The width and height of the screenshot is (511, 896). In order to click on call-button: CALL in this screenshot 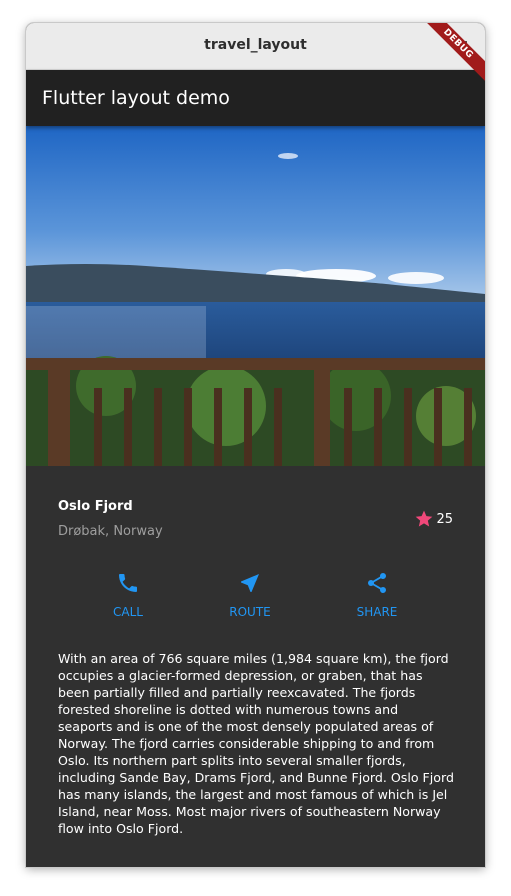, I will do `click(128, 595)`.